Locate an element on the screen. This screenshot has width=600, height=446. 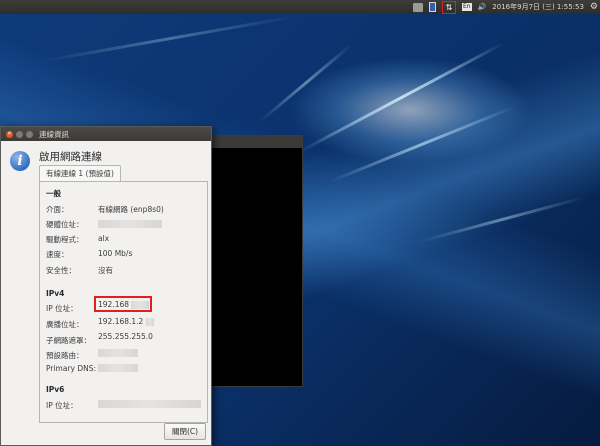
primary-dns-label: Primary DNS: is located at coordinates (71, 368).